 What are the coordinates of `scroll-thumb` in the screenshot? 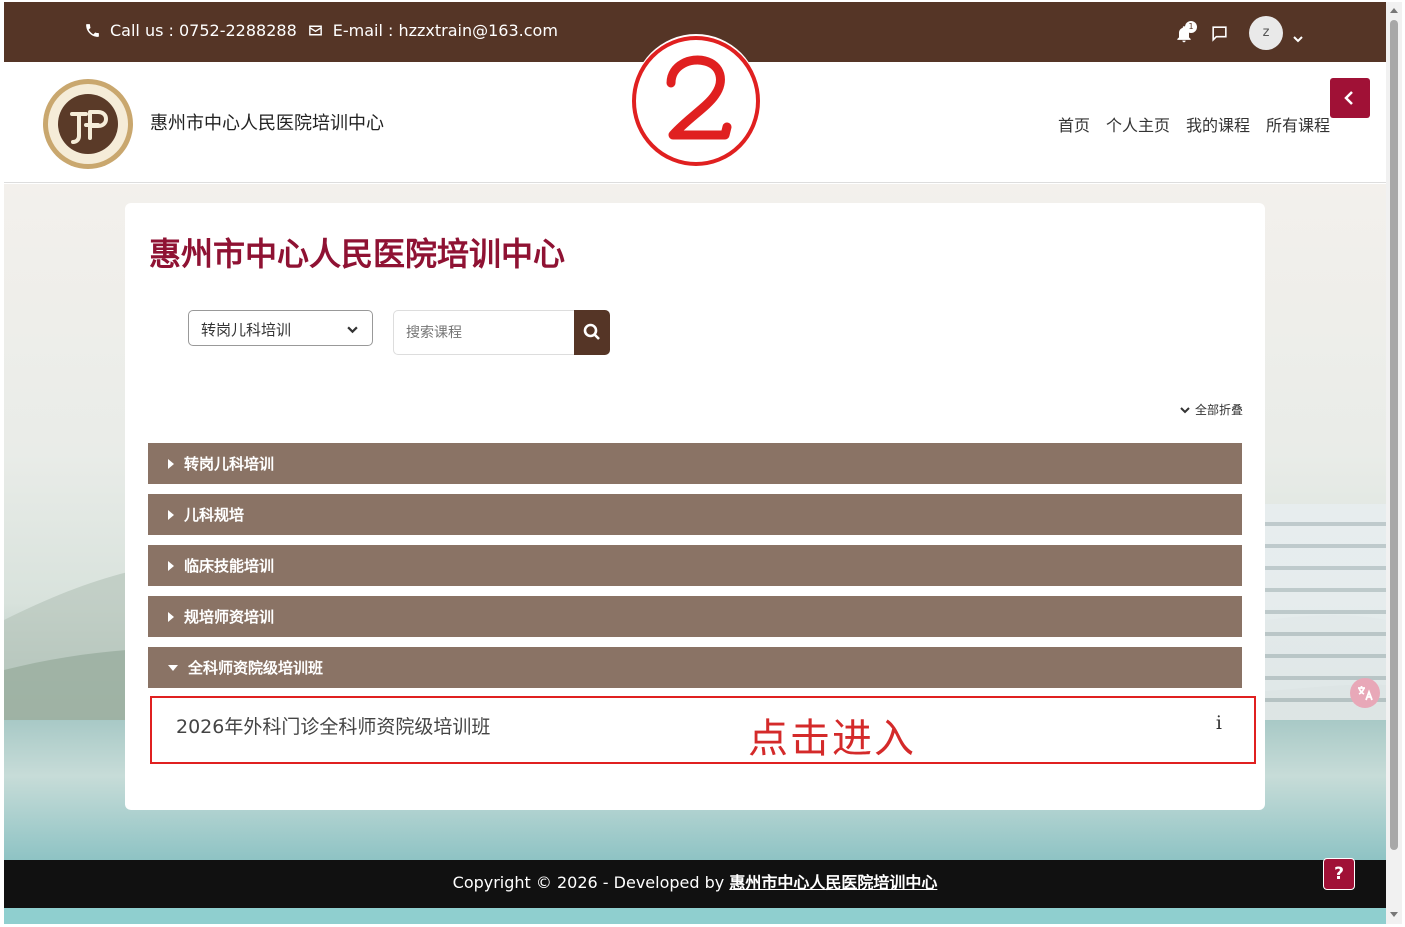 It's located at (1394, 435).